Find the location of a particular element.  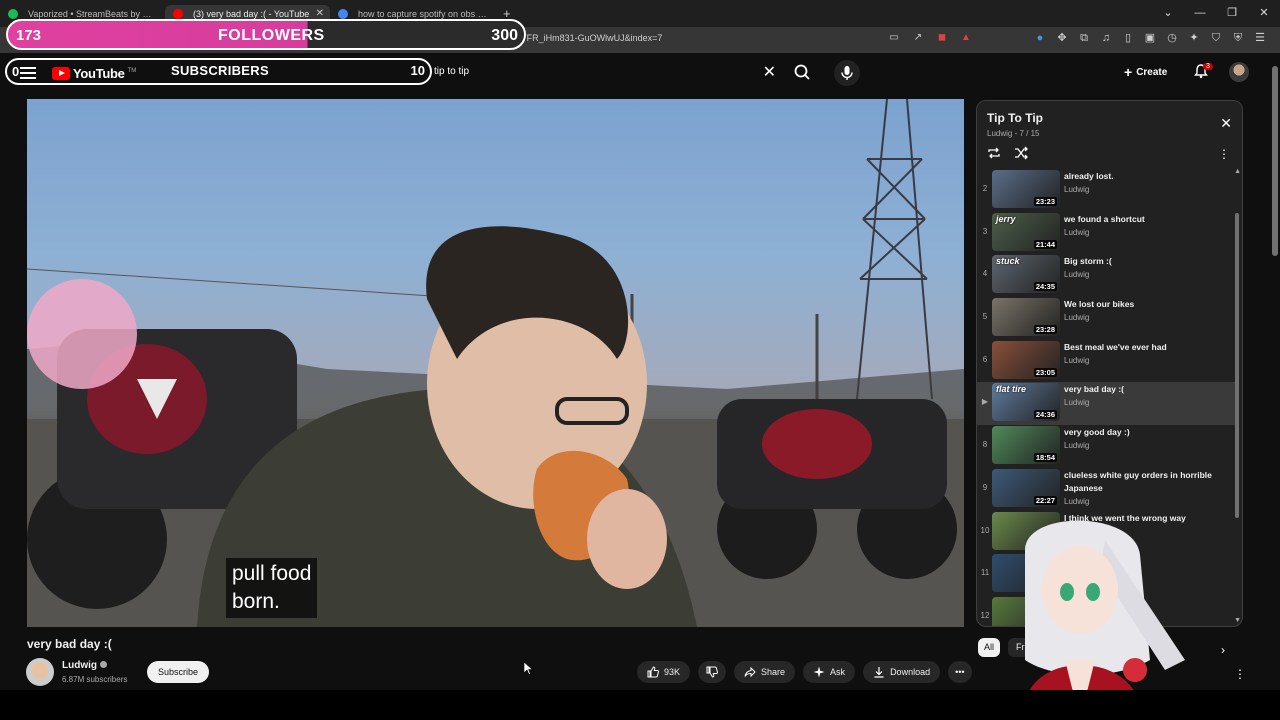

followers-count: 173 is located at coordinates (29, 35).